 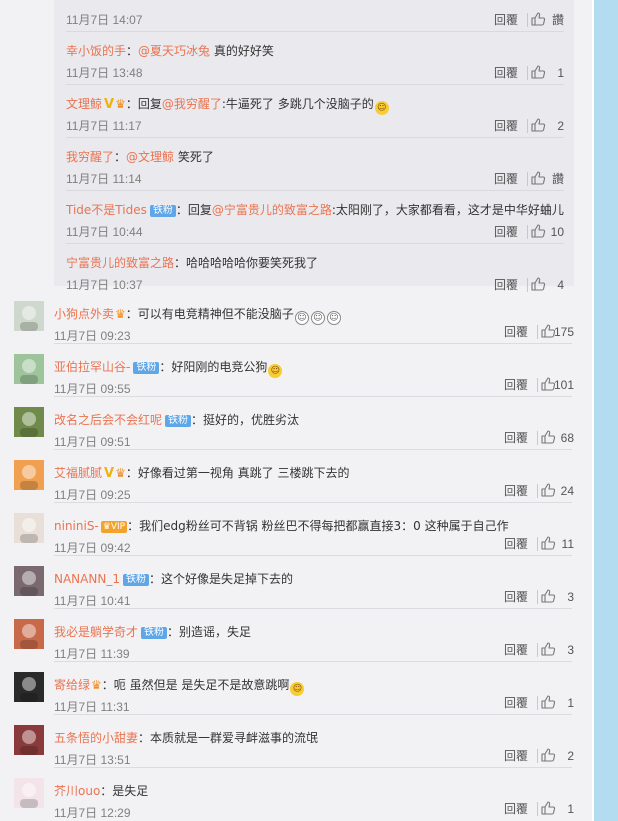 What do you see at coordinates (106, 210) in the screenshot?
I see `username-link: Tide不是Tides` at bounding box center [106, 210].